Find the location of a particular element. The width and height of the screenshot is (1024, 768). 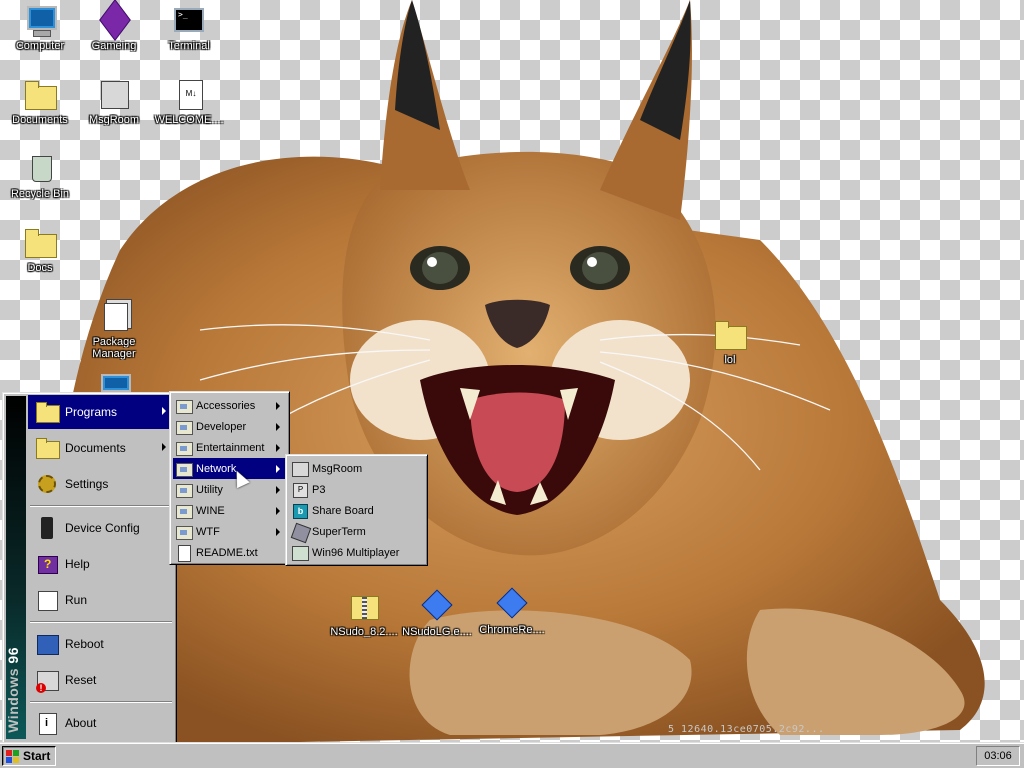

start-menu-documents: Documents is located at coordinates (100, 448).